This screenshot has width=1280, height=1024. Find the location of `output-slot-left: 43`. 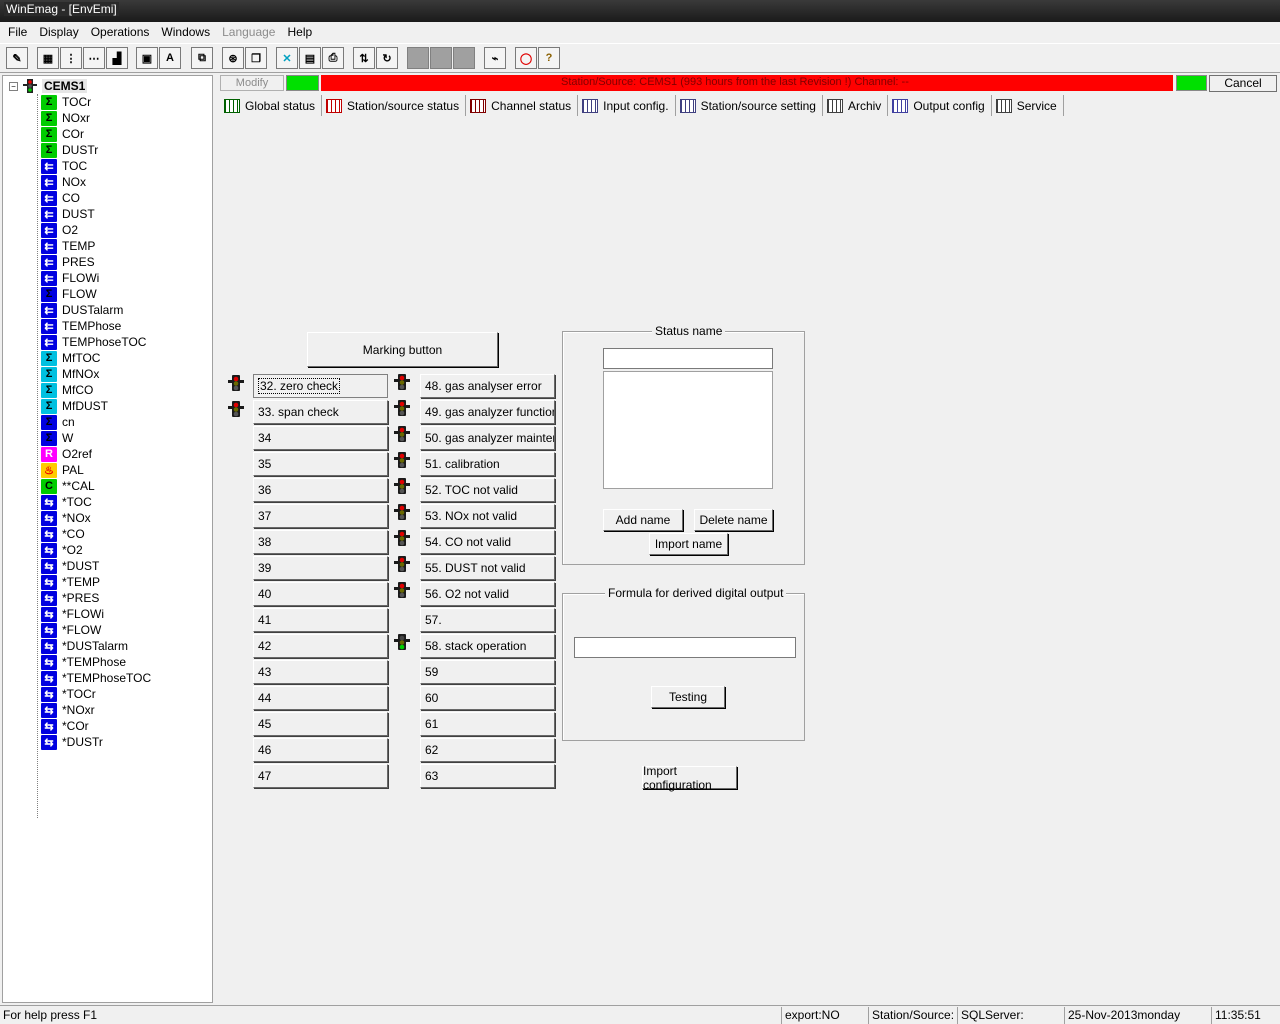

output-slot-left: 43 is located at coordinates (320, 672).